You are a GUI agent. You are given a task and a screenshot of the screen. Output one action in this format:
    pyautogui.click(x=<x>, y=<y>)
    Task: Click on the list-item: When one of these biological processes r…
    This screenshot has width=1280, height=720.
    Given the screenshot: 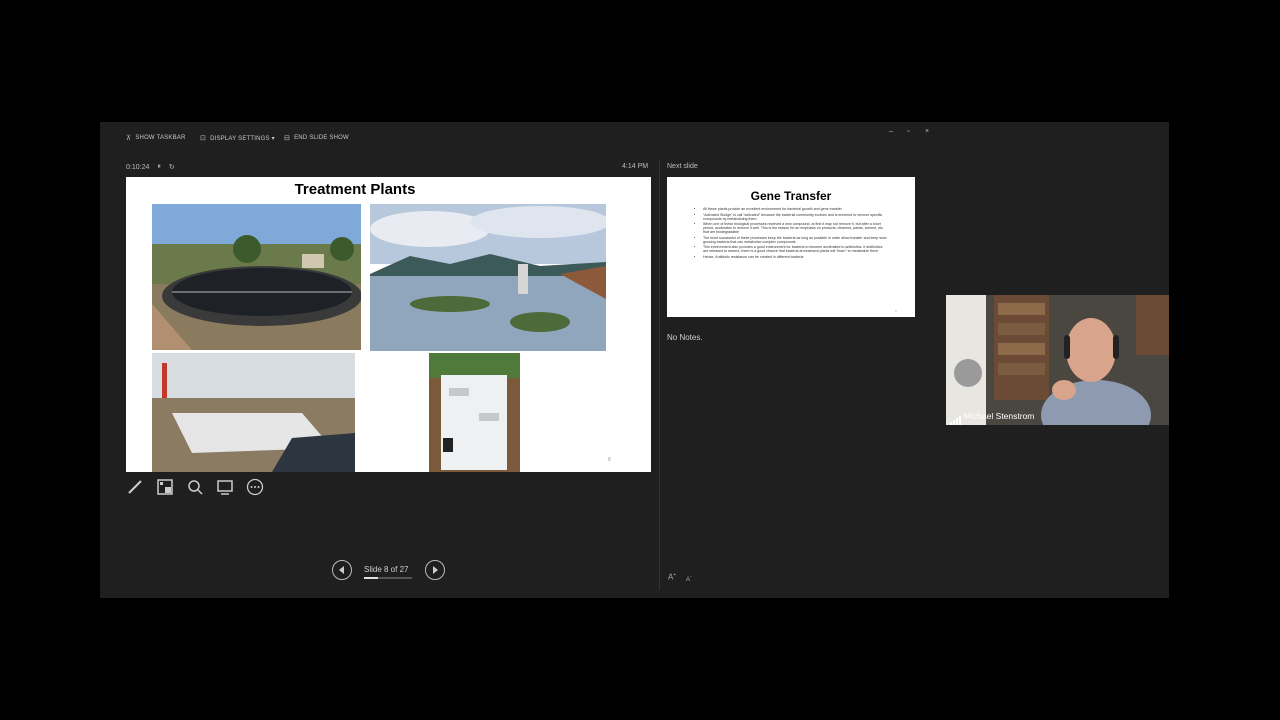 What is the action you would take?
    pyautogui.click(x=795, y=228)
    